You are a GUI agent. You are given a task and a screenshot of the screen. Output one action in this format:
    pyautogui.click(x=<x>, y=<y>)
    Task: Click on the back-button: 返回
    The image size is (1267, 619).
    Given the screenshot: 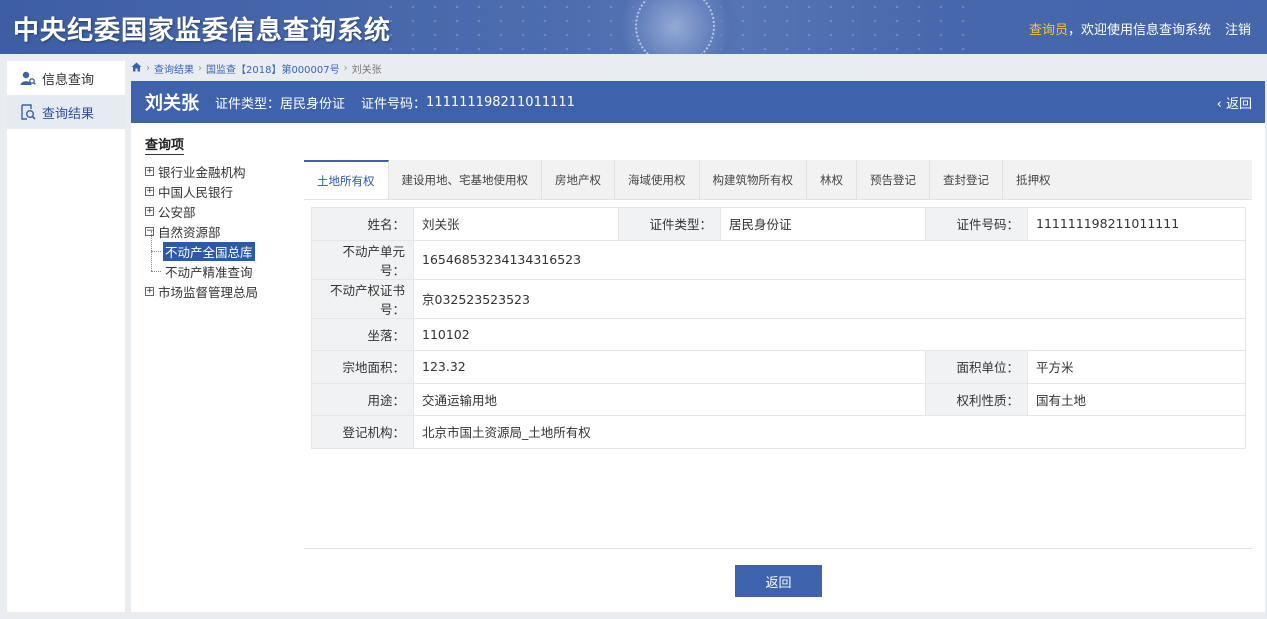 What is the action you would take?
    pyautogui.click(x=778, y=581)
    